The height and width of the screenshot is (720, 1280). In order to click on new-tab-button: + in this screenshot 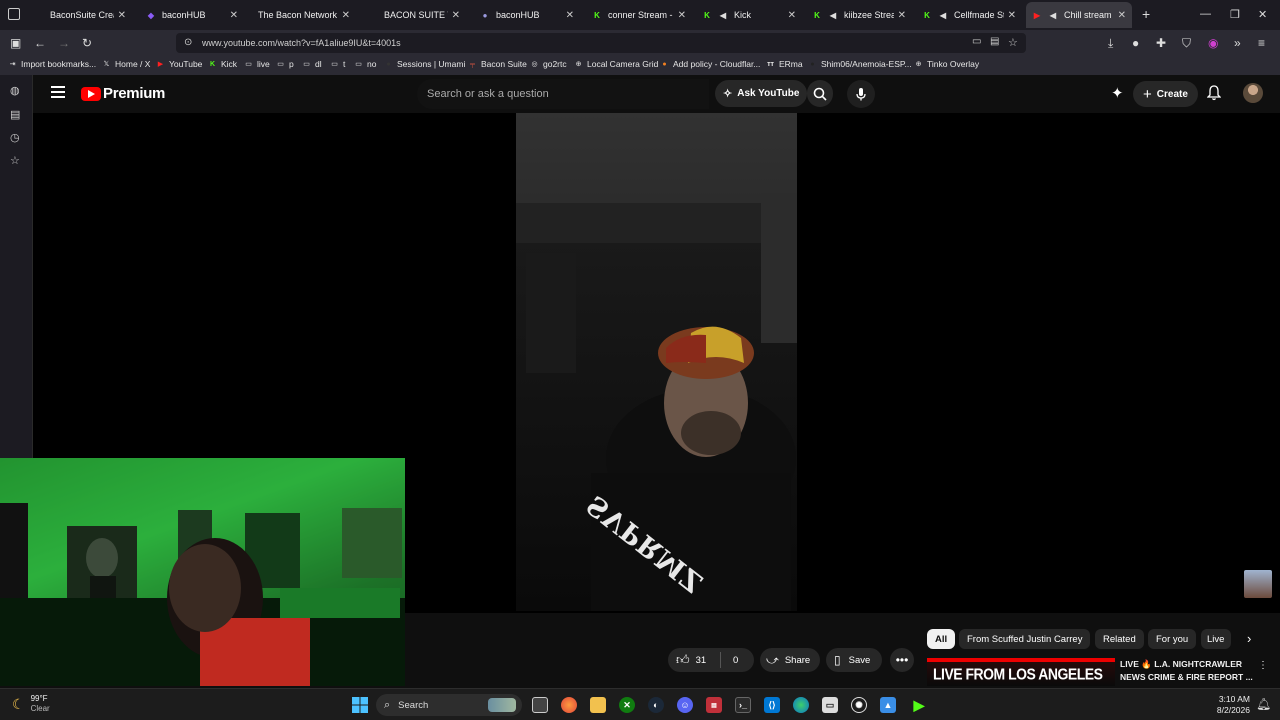, I will do `click(1146, 14)`.